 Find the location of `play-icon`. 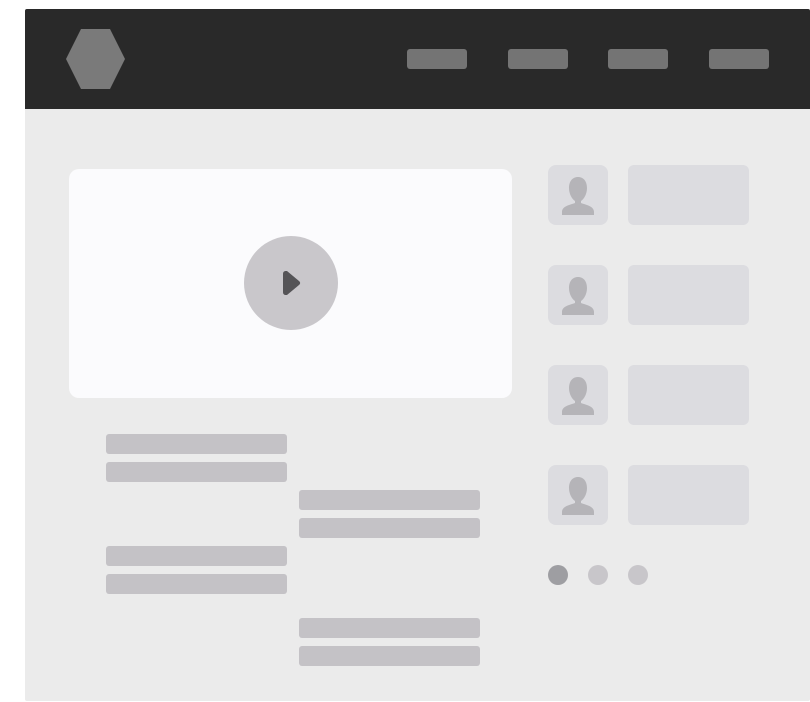

play-icon is located at coordinates (292, 283).